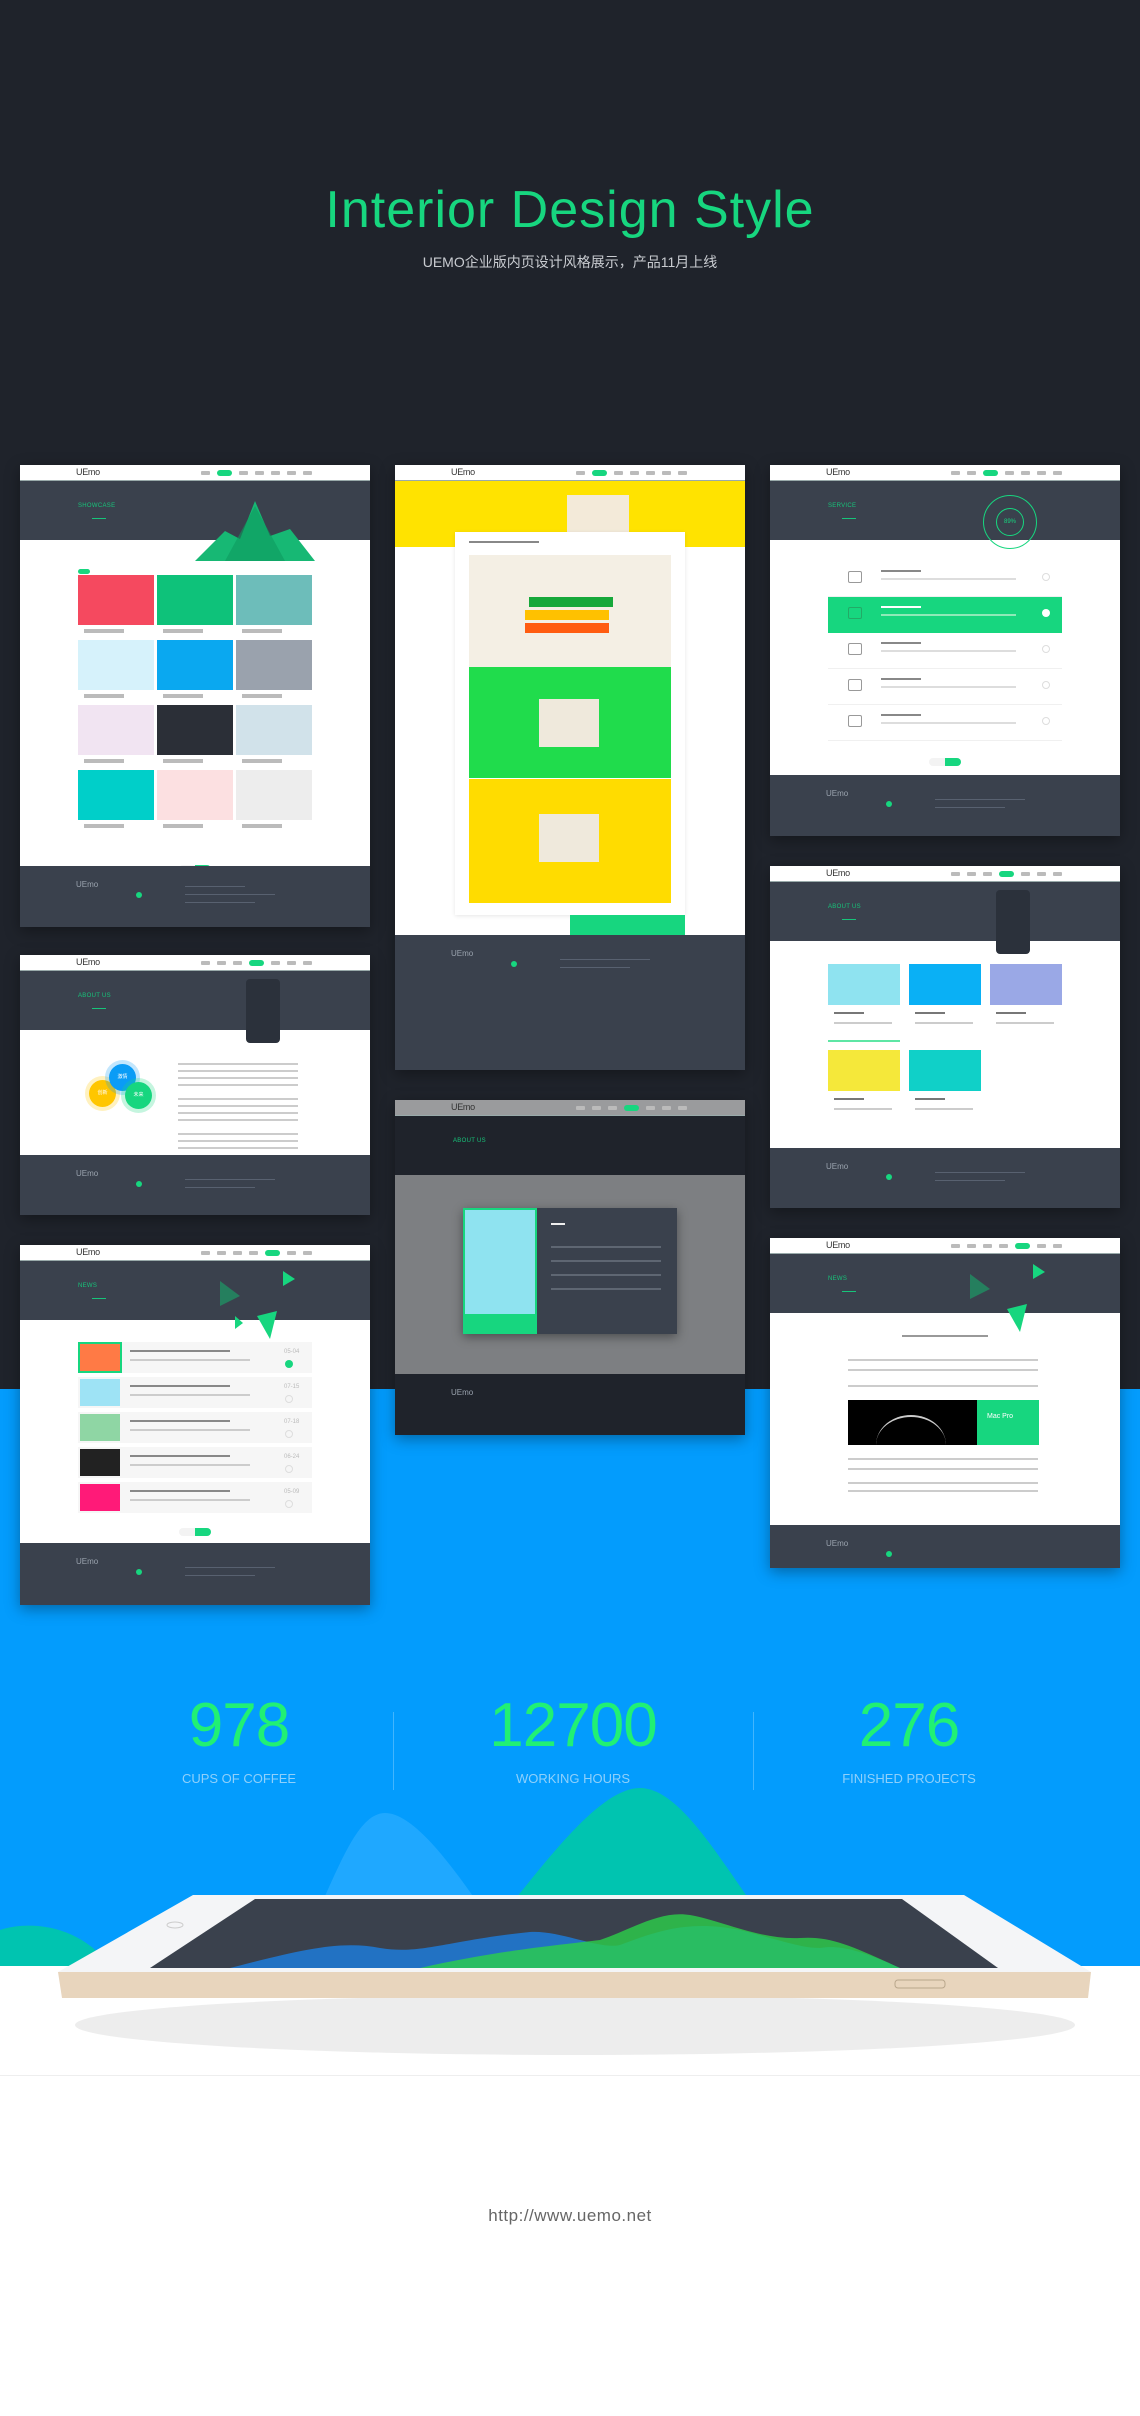 The height and width of the screenshot is (2416, 1140). I want to click on member-name, so click(930, 1013).